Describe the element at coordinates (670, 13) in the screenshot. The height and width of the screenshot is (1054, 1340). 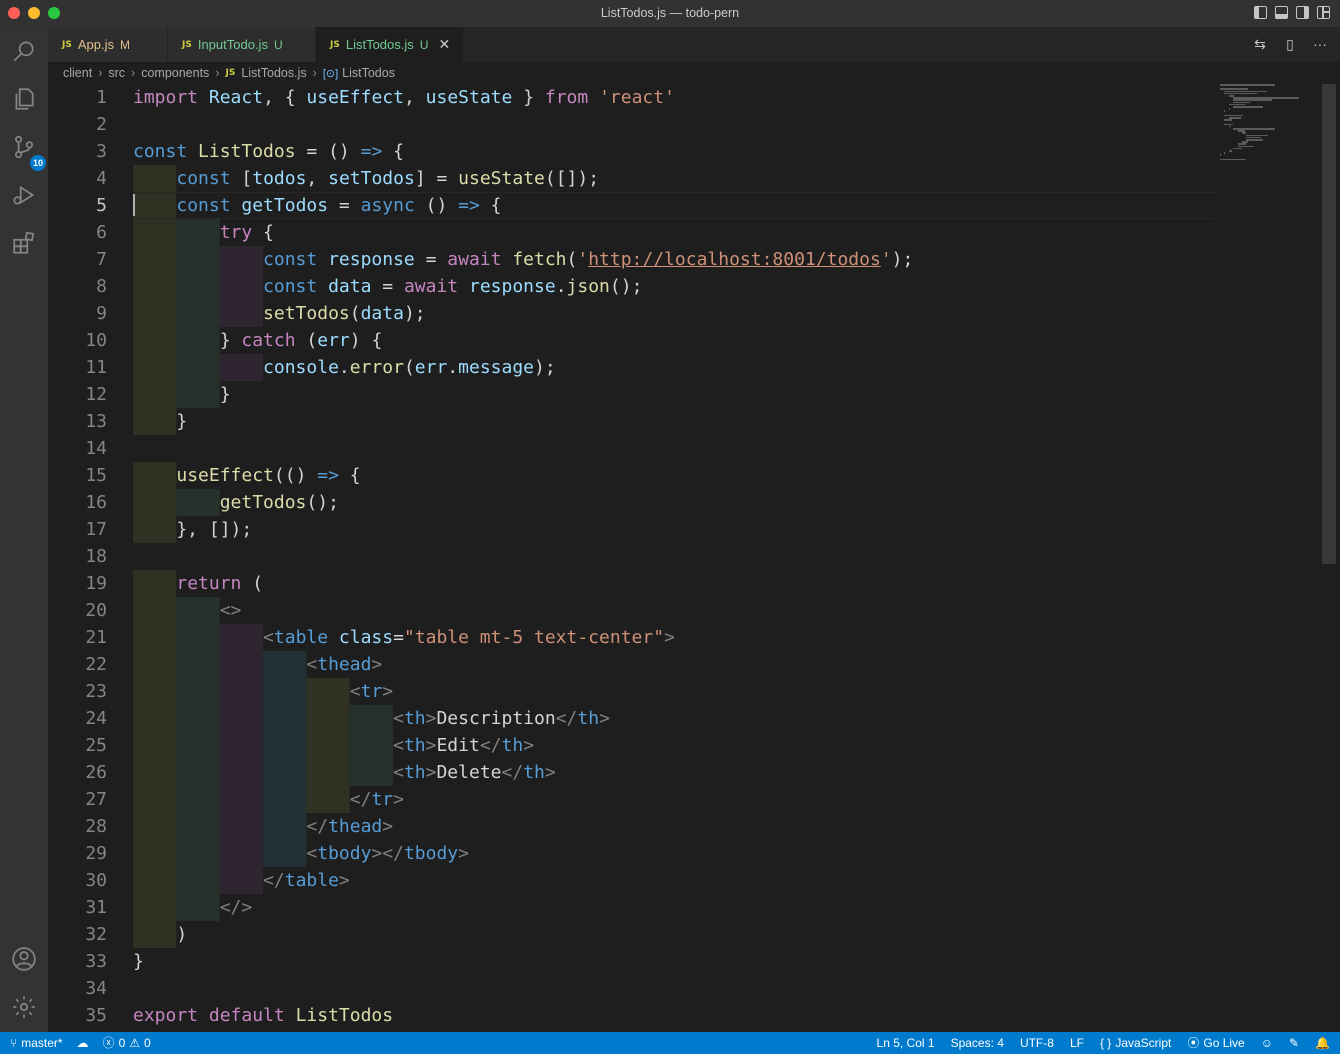
I see `window-title: ListTodos.js — todo-pern` at that location.